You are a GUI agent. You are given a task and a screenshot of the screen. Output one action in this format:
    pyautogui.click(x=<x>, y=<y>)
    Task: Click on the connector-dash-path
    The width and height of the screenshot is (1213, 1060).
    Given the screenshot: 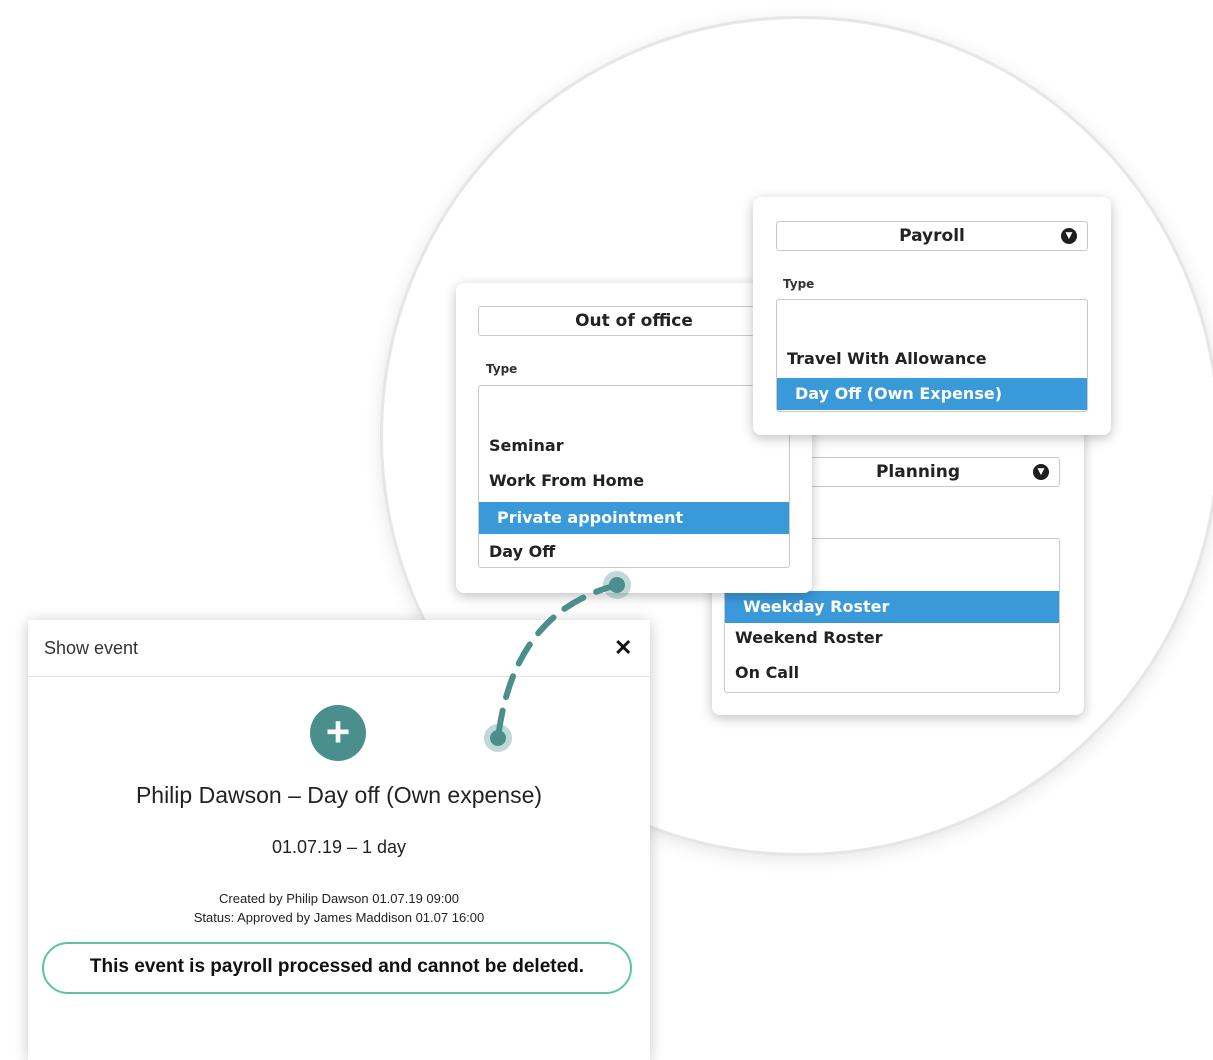 What is the action you would take?
    pyautogui.click(x=557, y=661)
    